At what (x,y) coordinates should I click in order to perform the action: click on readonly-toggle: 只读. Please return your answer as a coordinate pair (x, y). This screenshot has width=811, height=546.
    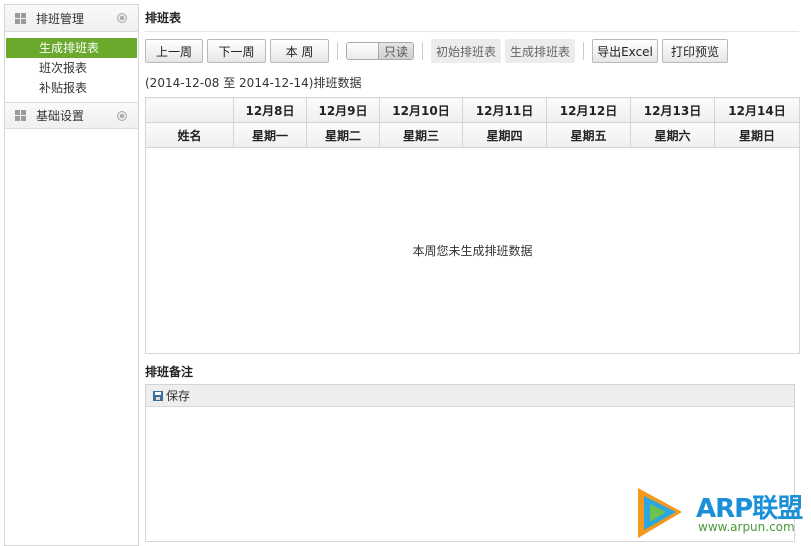
    Looking at the image, I should click on (380, 51).